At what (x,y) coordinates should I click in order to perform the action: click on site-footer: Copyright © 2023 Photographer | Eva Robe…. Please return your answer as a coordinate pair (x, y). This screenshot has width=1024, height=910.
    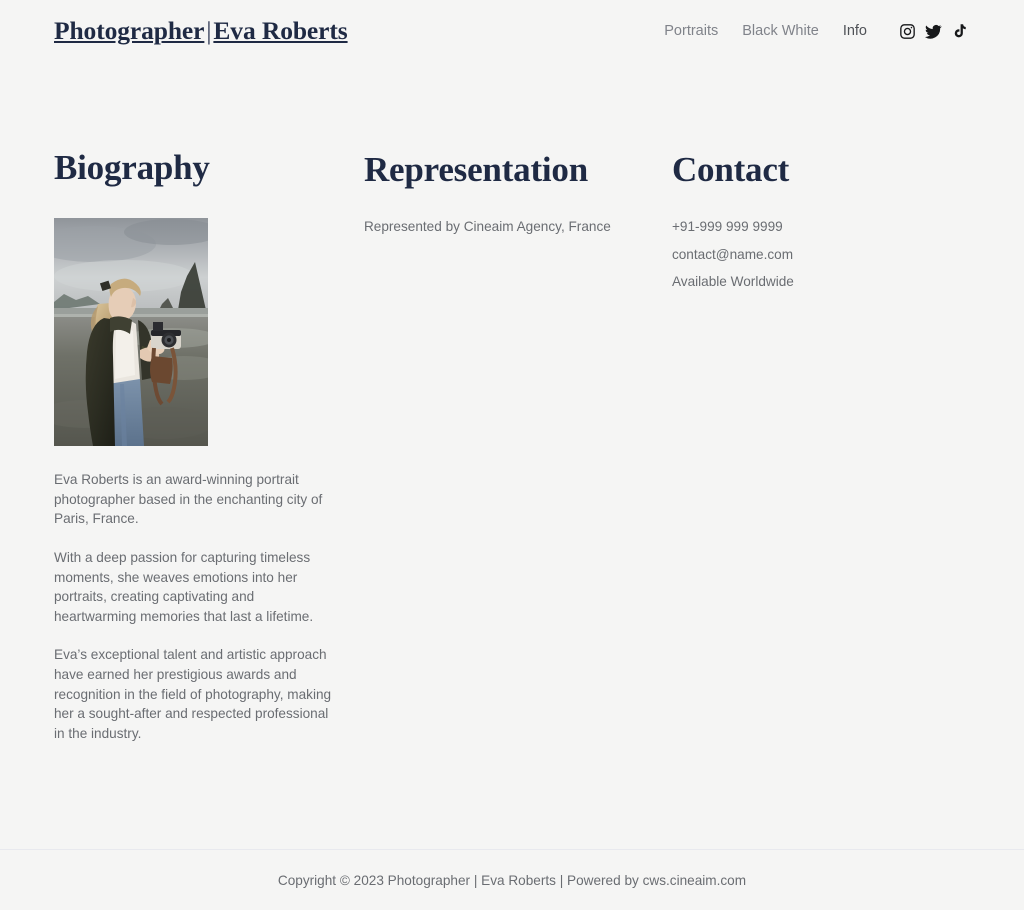
    Looking at the image, I should click on (512, 879).